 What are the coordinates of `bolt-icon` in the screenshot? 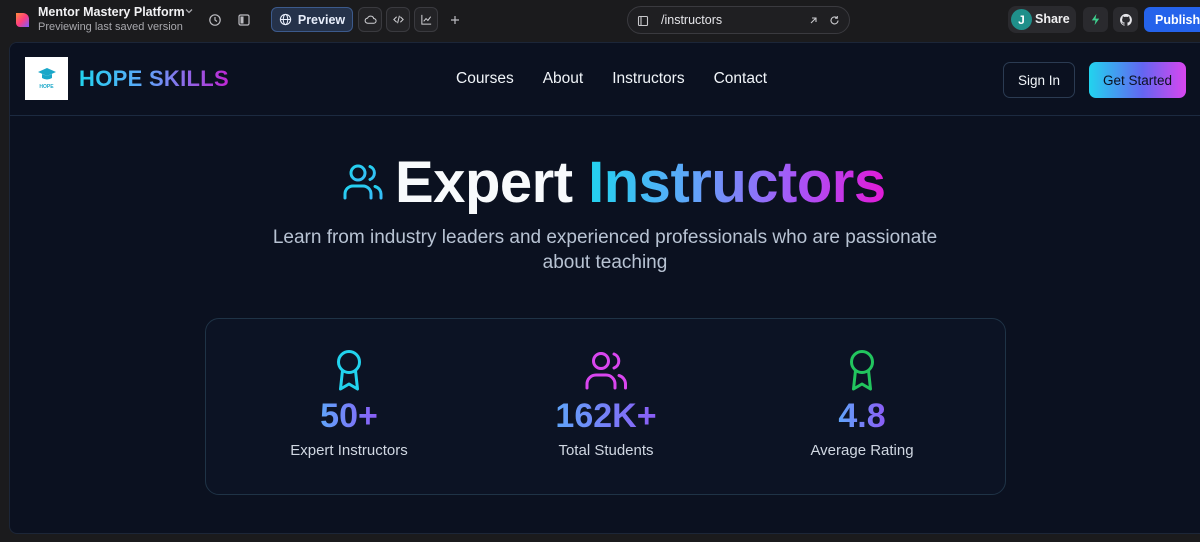 It's located at (1095, 19).